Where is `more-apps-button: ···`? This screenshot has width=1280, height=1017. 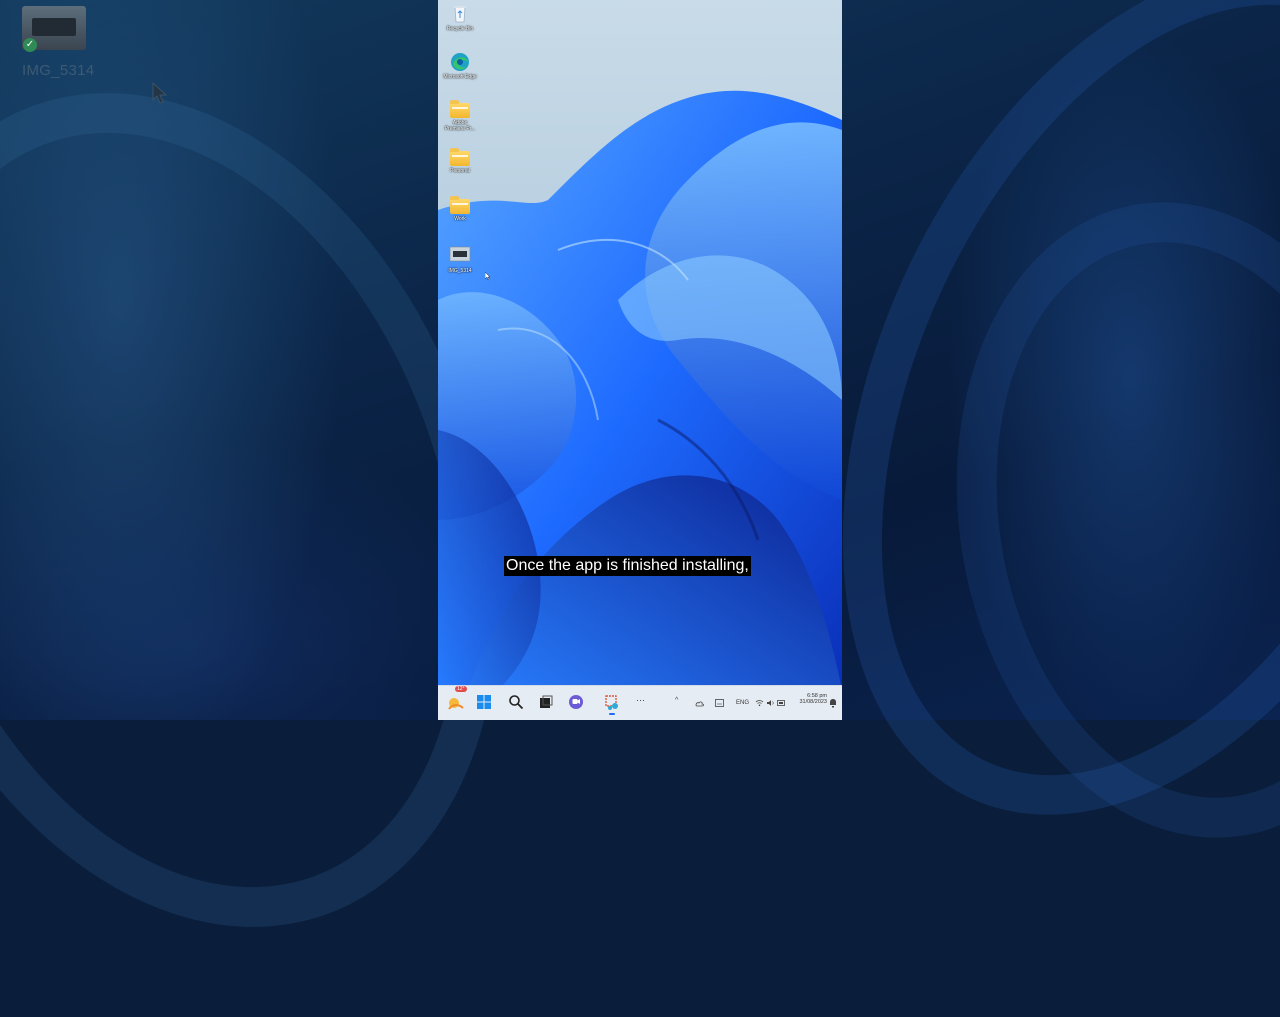 more-apps-button: ··· is located at coordinates (640, 704).